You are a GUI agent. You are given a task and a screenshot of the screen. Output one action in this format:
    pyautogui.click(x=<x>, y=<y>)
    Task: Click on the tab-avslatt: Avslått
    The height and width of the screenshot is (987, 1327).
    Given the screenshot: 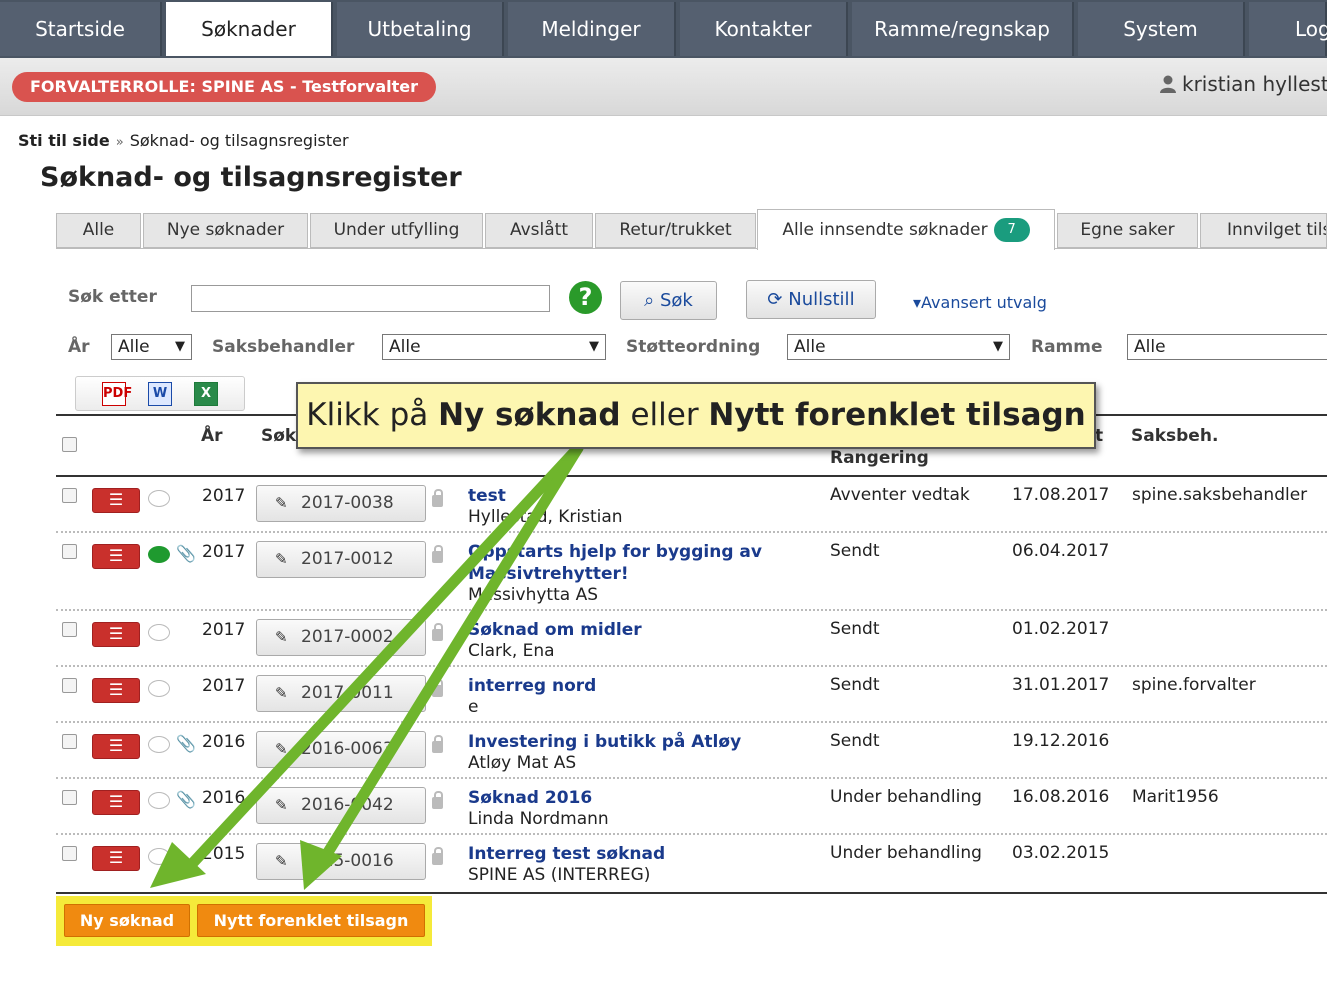 What is the action you would take?
    pyautogui.click(x=539, y=230)
    